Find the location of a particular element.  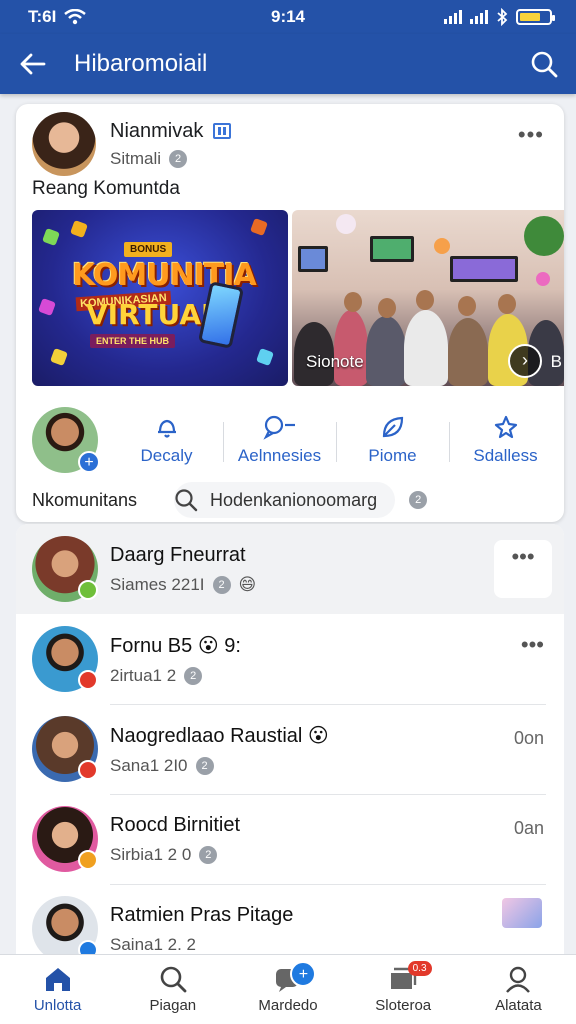

contact-name: Ratmien Pras Pitage is located at coordinates (202, 914).